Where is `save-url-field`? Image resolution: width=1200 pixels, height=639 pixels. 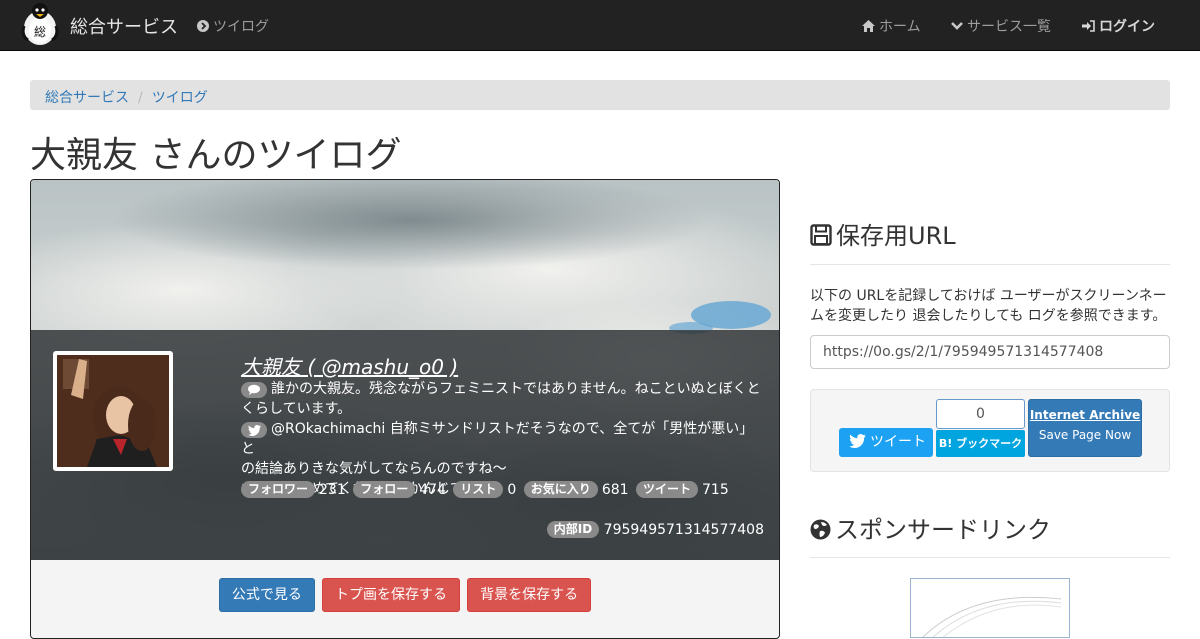 save-url-field is located at coordinates (990, 352).